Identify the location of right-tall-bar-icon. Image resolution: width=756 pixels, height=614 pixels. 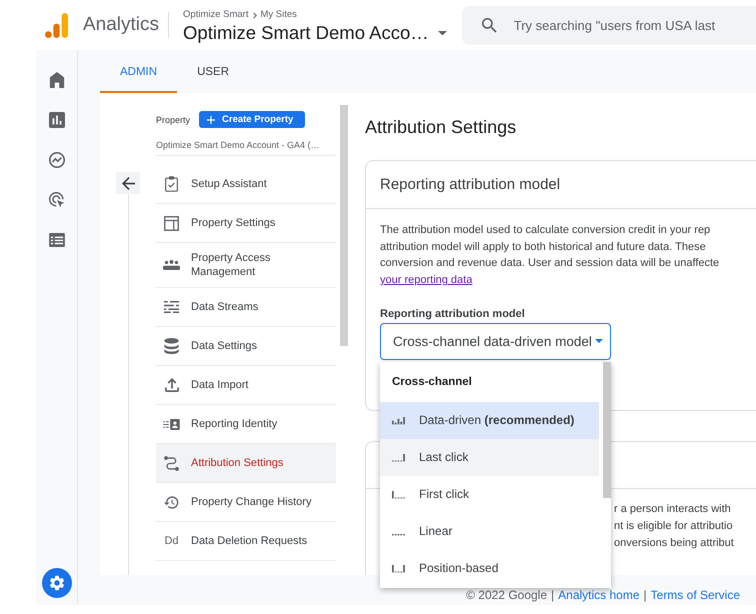
(398, 458).